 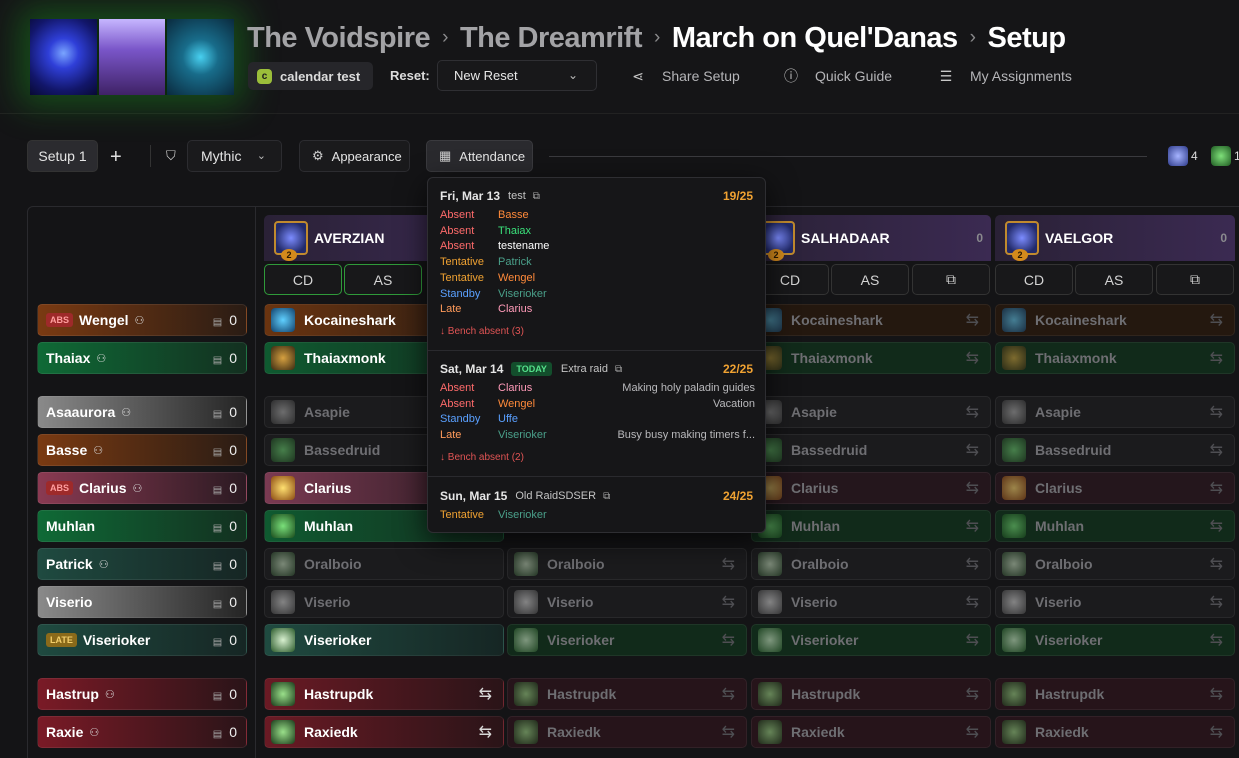 I want to click on player-row: Asaaurora ⚇ ▤ 0, so click(x=142, y=412).